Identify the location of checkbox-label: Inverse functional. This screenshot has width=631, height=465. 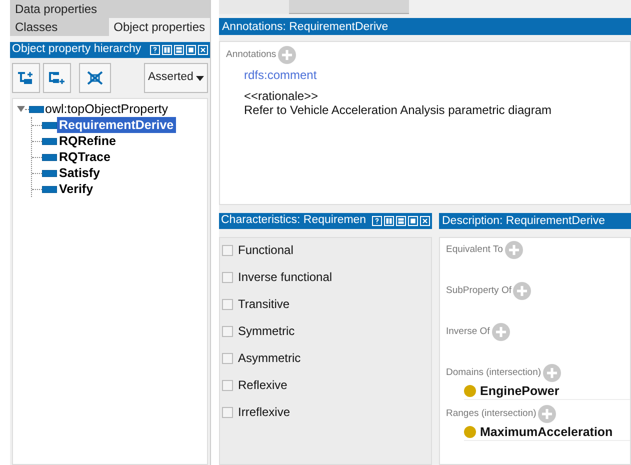
(285, 277).